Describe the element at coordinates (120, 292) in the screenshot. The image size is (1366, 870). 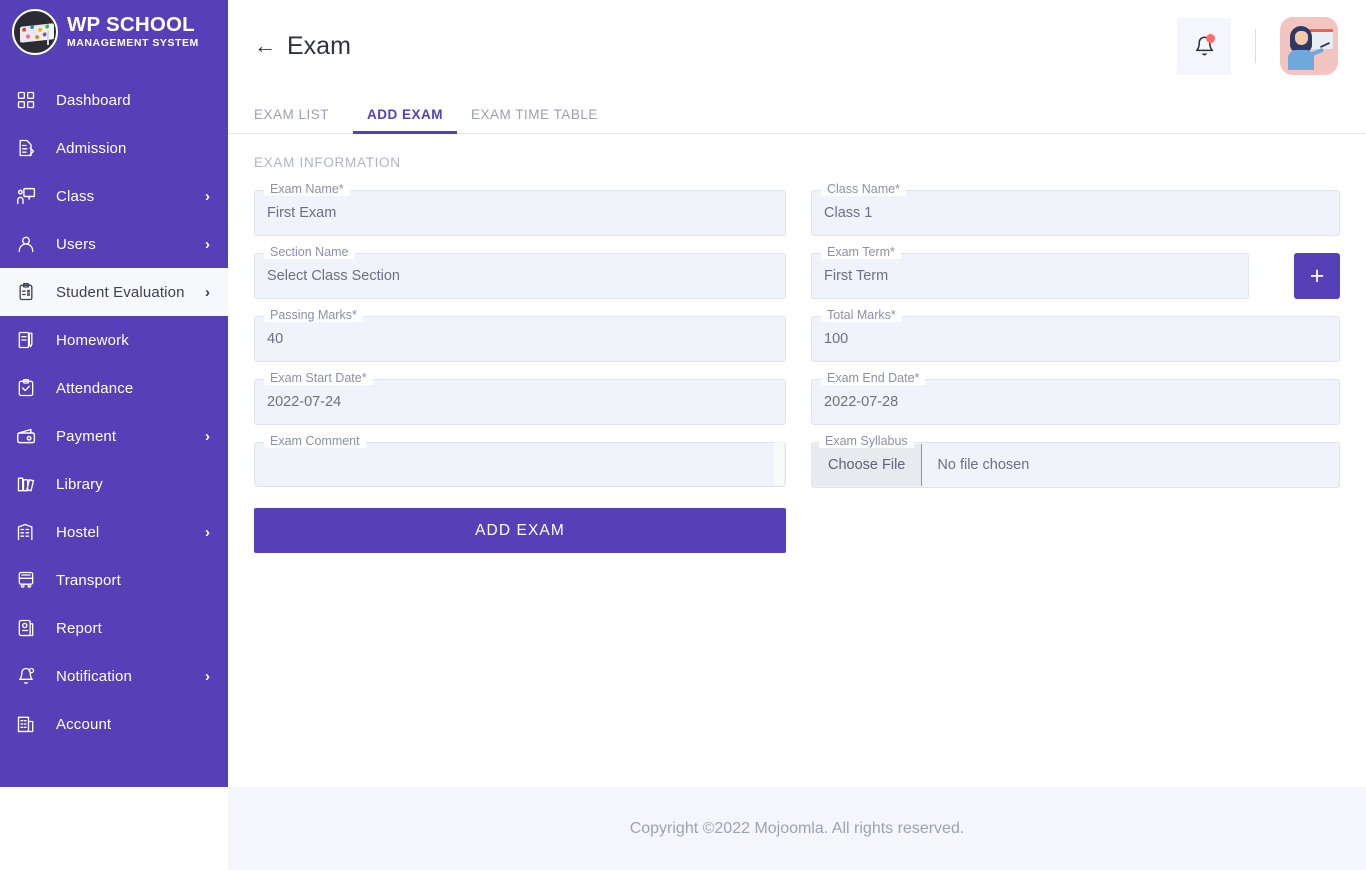
I see `sidebar-item-label: Student Evaluation` at that location.